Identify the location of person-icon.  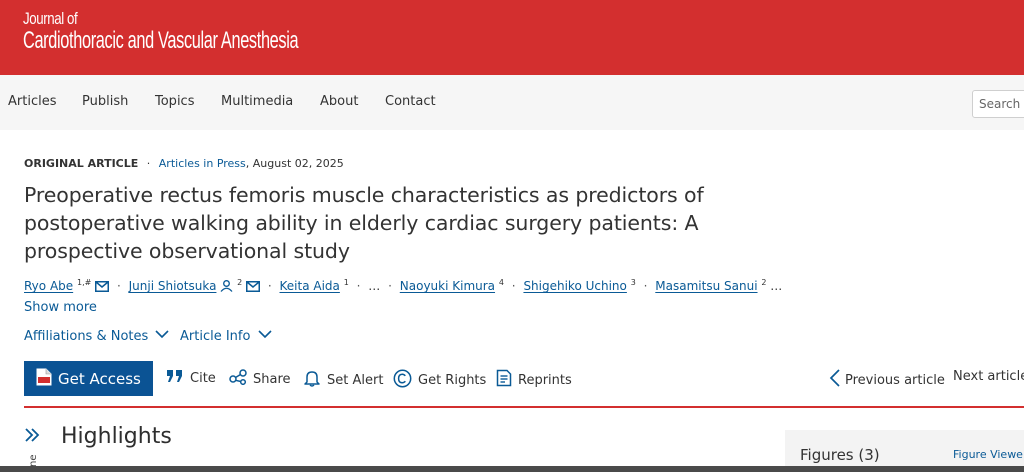
(226, 287).